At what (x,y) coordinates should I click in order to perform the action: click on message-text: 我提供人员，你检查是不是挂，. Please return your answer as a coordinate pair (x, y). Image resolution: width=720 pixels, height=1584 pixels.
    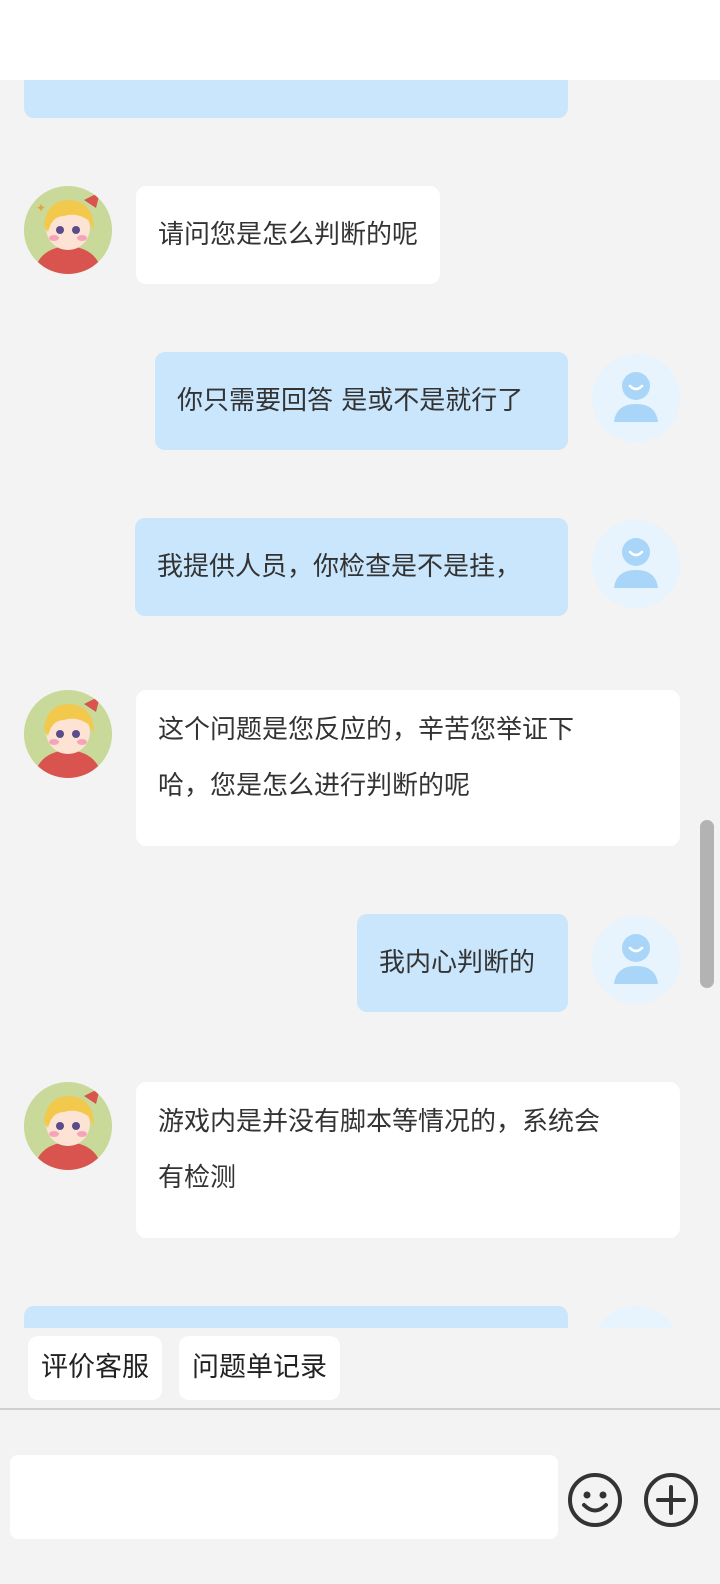
    Looking at the image, I should click on (339, 567).